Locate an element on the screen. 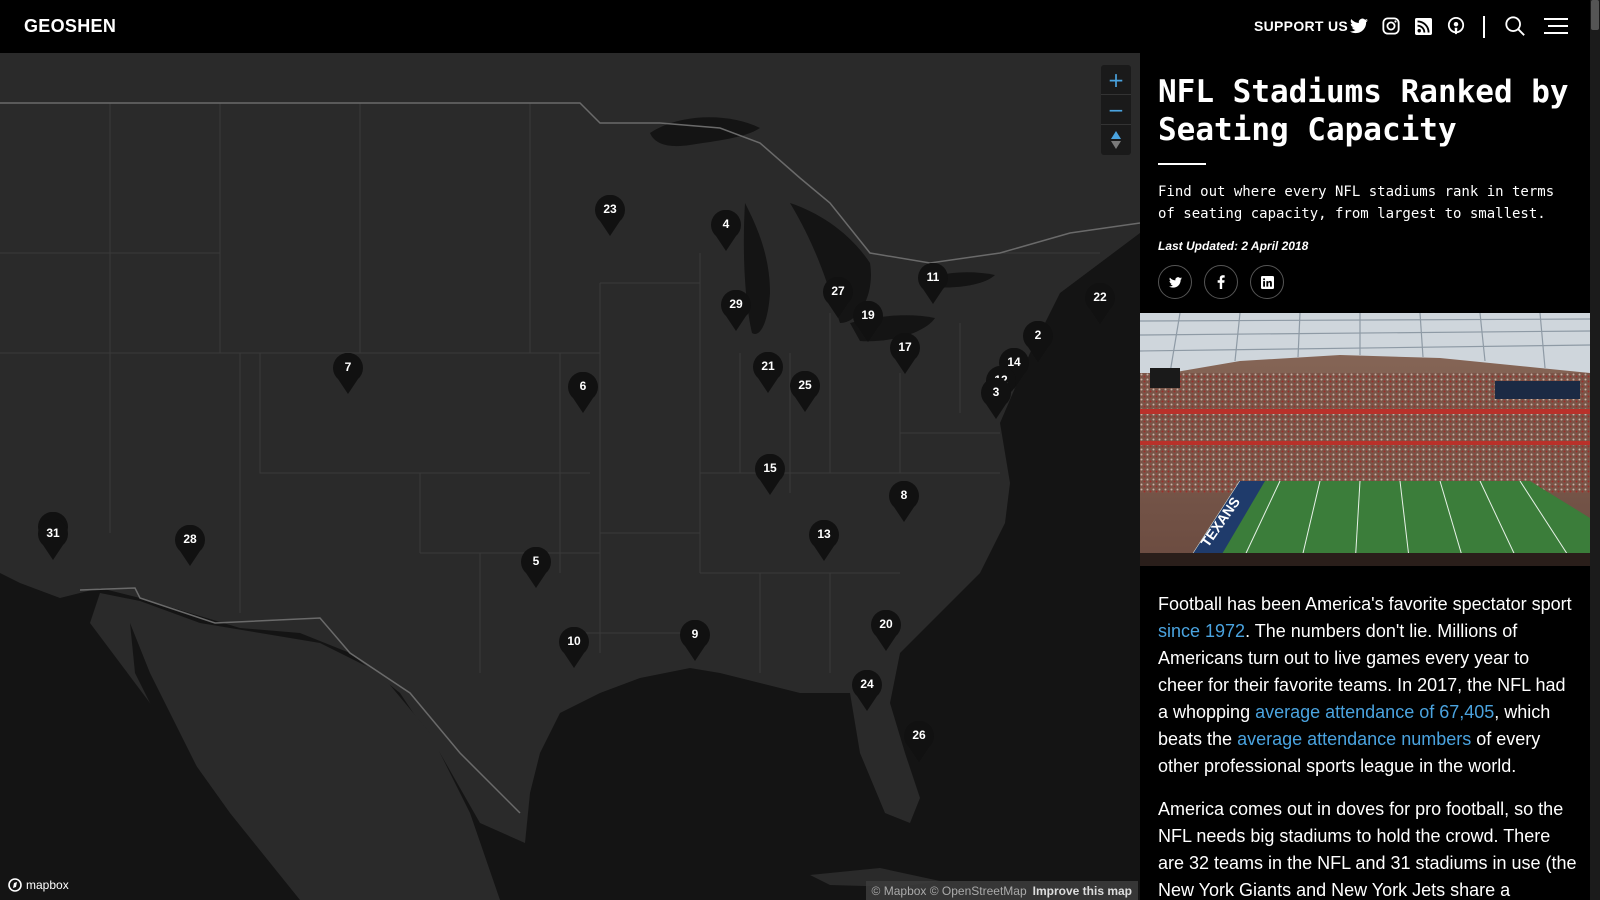 The height and width of the screenshot is (900, 1600). attendance-numbers-link: average attendance numbers is located at coordinates (1354, 739).